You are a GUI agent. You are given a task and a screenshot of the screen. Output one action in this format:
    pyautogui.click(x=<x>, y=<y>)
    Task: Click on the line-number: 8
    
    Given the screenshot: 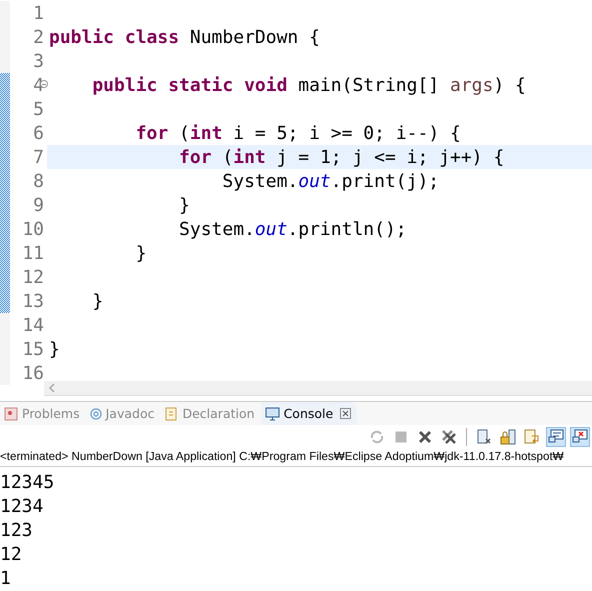 What is the action you would take?
    pyautogui.click(x=38, y=181)
    